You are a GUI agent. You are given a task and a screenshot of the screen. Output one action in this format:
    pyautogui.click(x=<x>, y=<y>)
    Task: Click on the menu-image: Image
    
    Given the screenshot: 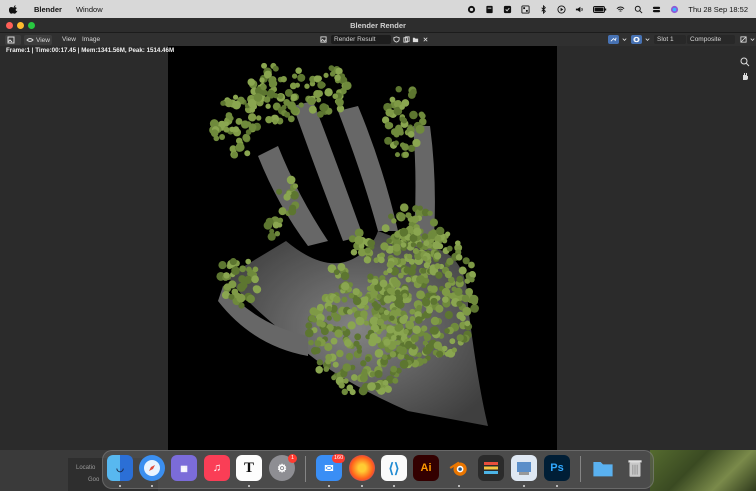 What is the action you would take?
    pyautogui.click(x=91, y=39)
    